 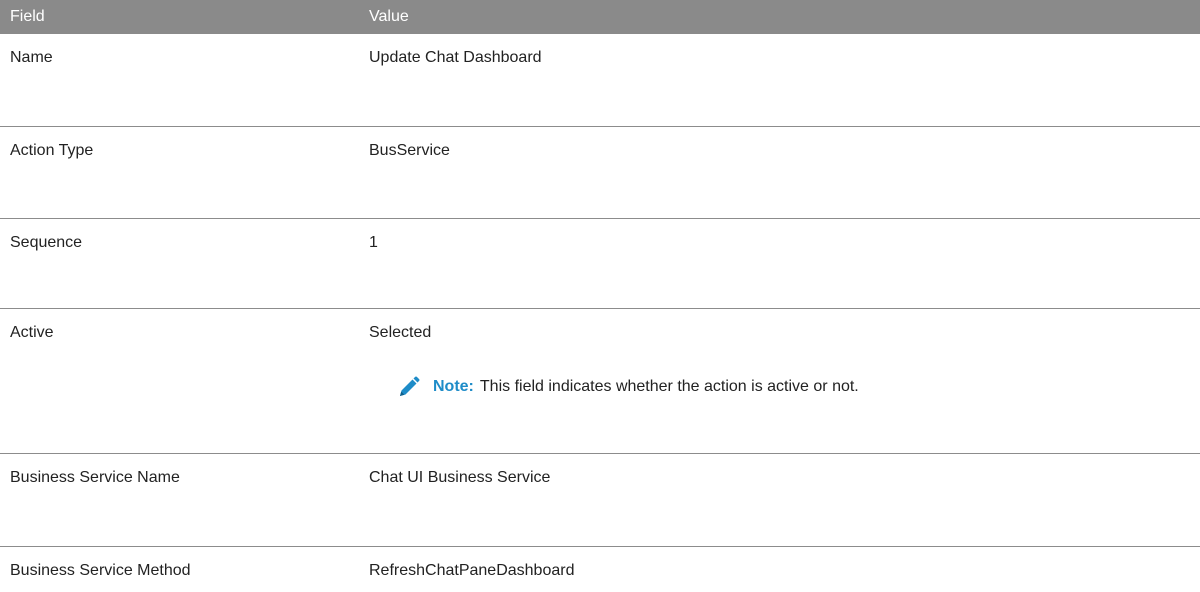 I want to click on field-cell: Action Type, so click(x=182, y=172).